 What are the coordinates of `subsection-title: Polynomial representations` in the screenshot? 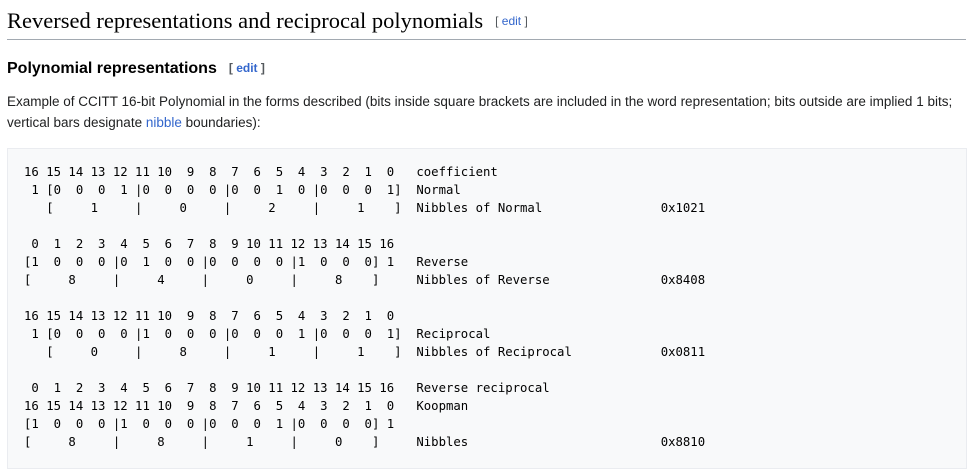 It's located at (112, 68).